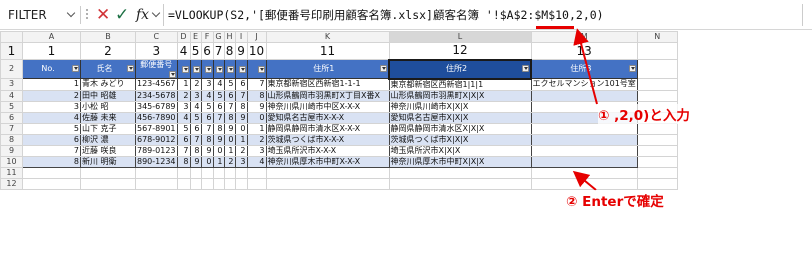  I want to click on column-header-K: K, so click(327, 37).